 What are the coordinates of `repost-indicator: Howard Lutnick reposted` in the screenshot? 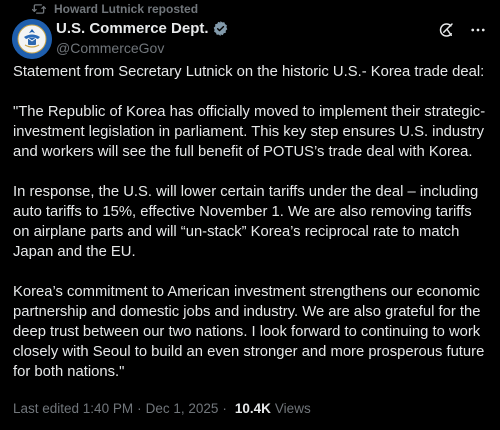 It's located at (115, 9).